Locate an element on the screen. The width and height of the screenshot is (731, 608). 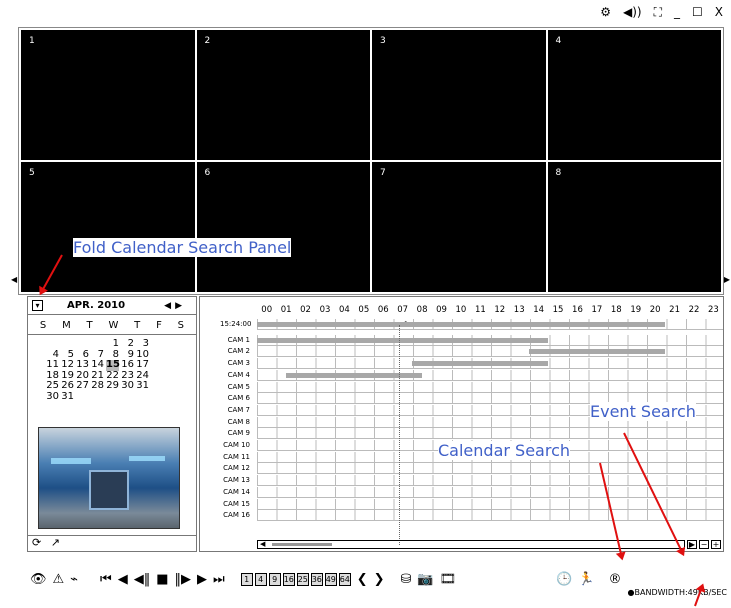
minimize-button: _ is located at coordinates (677, 12).